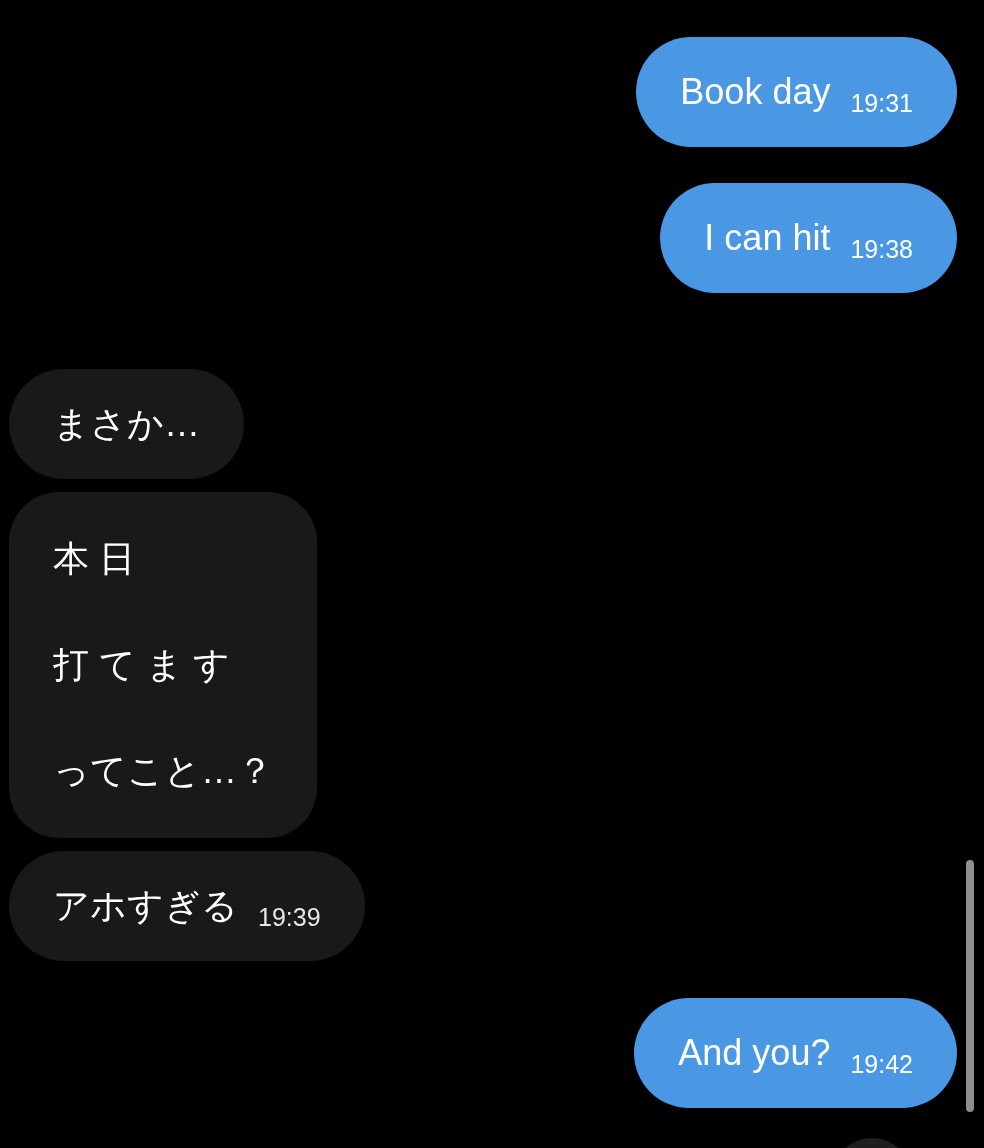 The height and width of the screenshot is (1148, 984). Describe the element at coordinates (754, 1053) in the screenshot. I see `message-text: And you?` at that location.